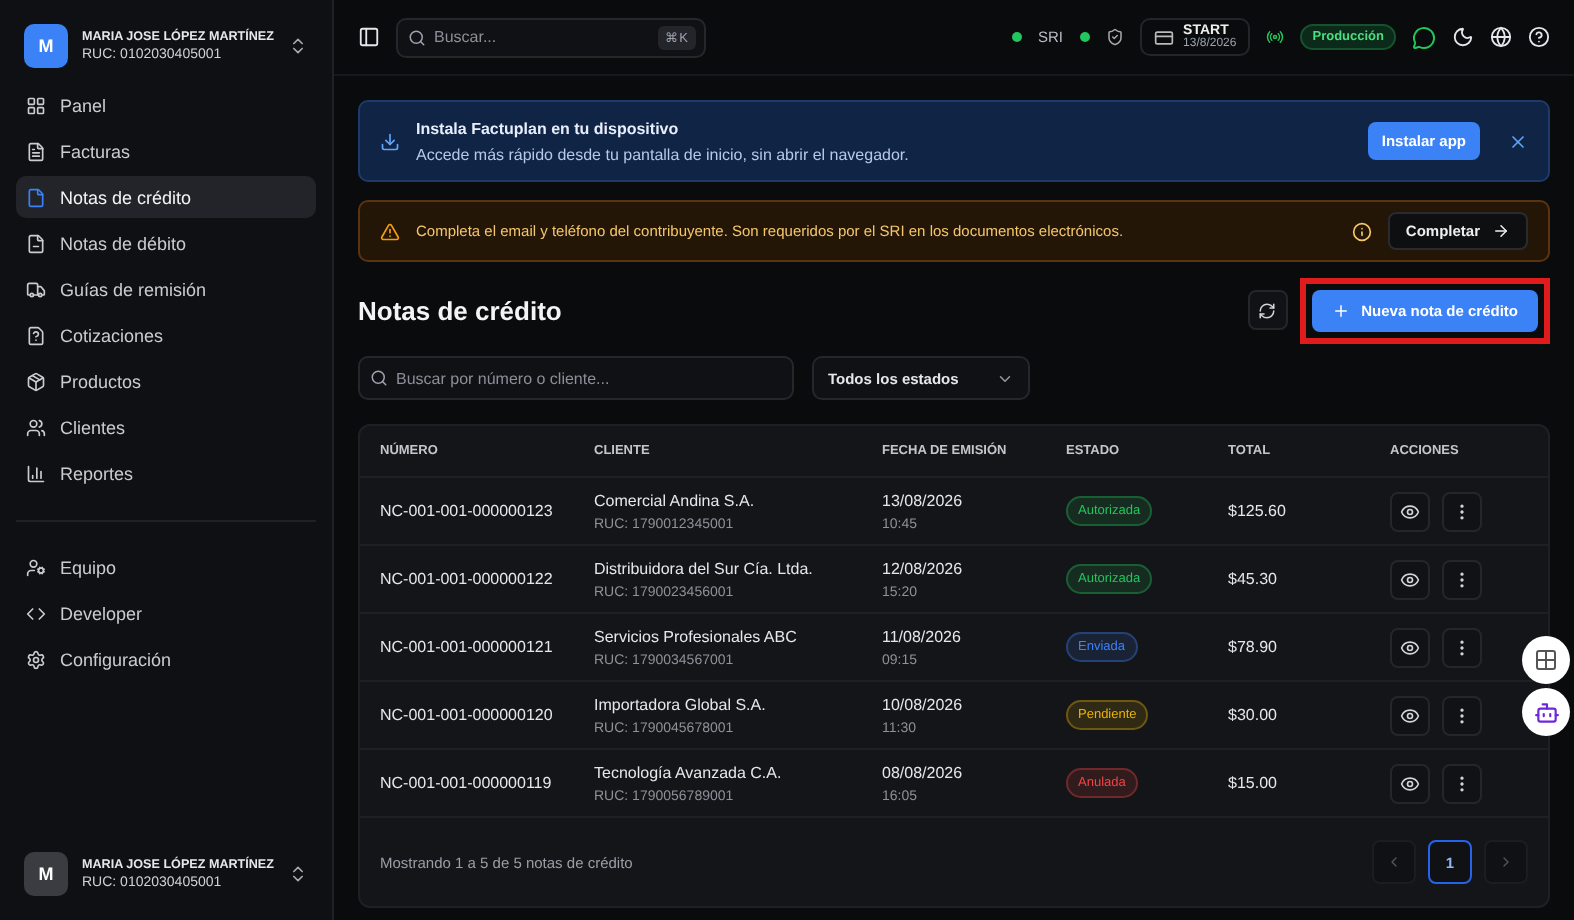  Describe the element at coordinates (36, 613) in the screenshot. I see `code-icon` at that location.